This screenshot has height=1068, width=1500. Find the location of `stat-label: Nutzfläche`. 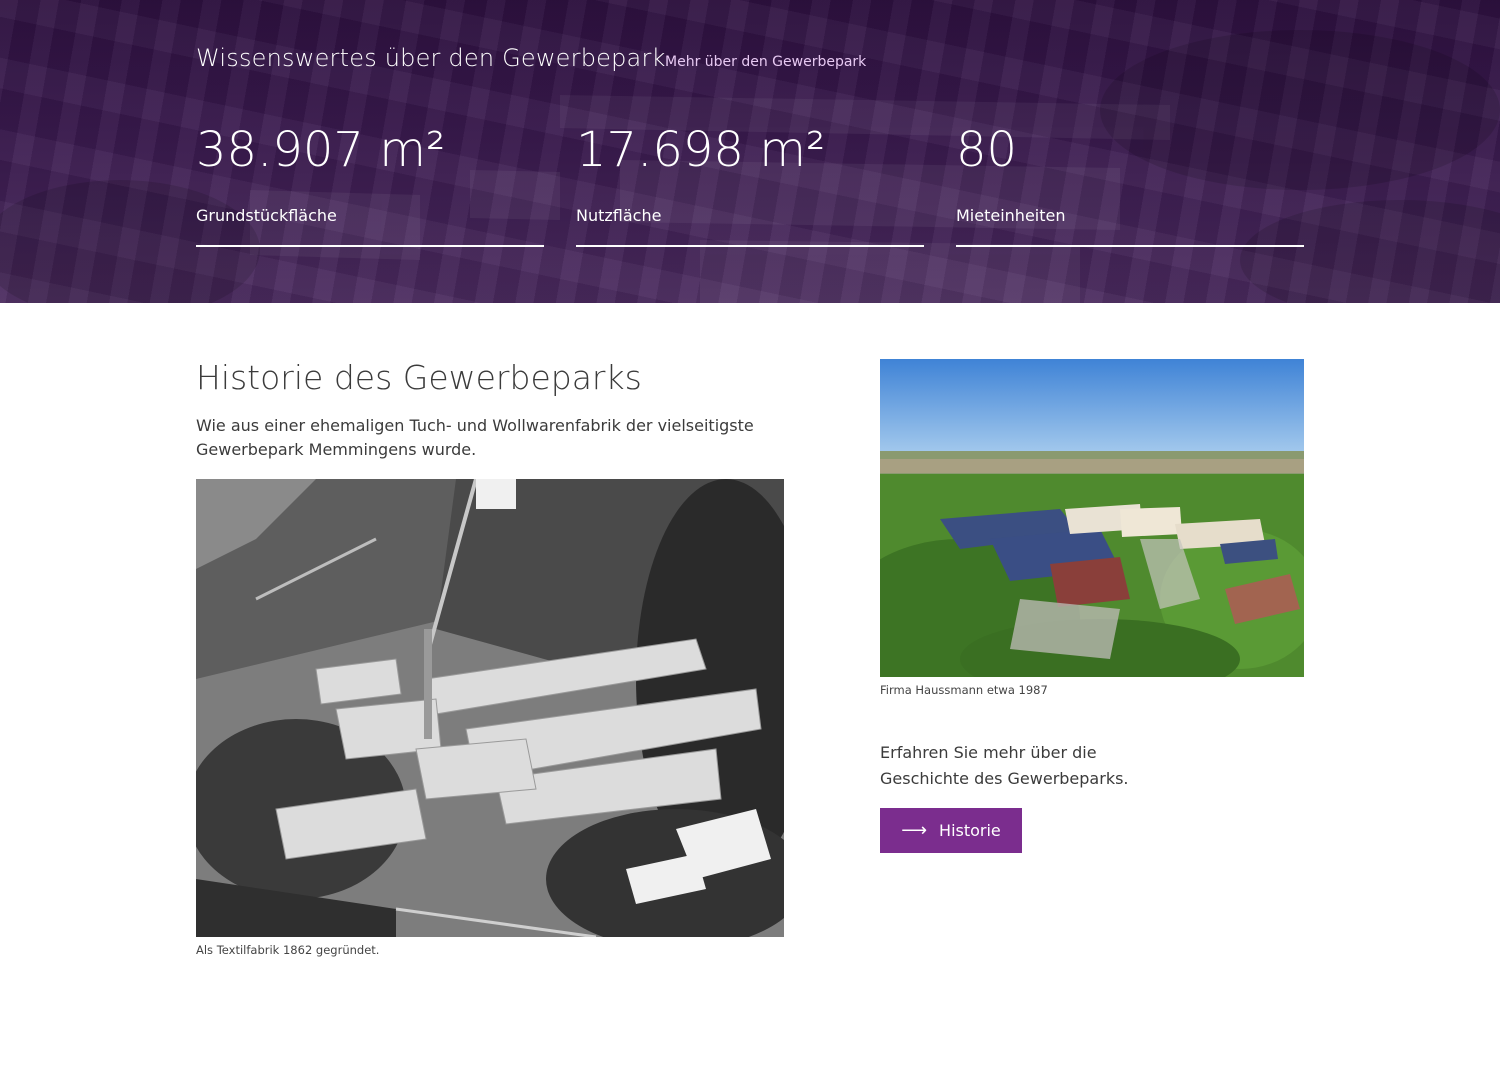

stat-label: Nutzfläche is located at coordinates (619, 215).